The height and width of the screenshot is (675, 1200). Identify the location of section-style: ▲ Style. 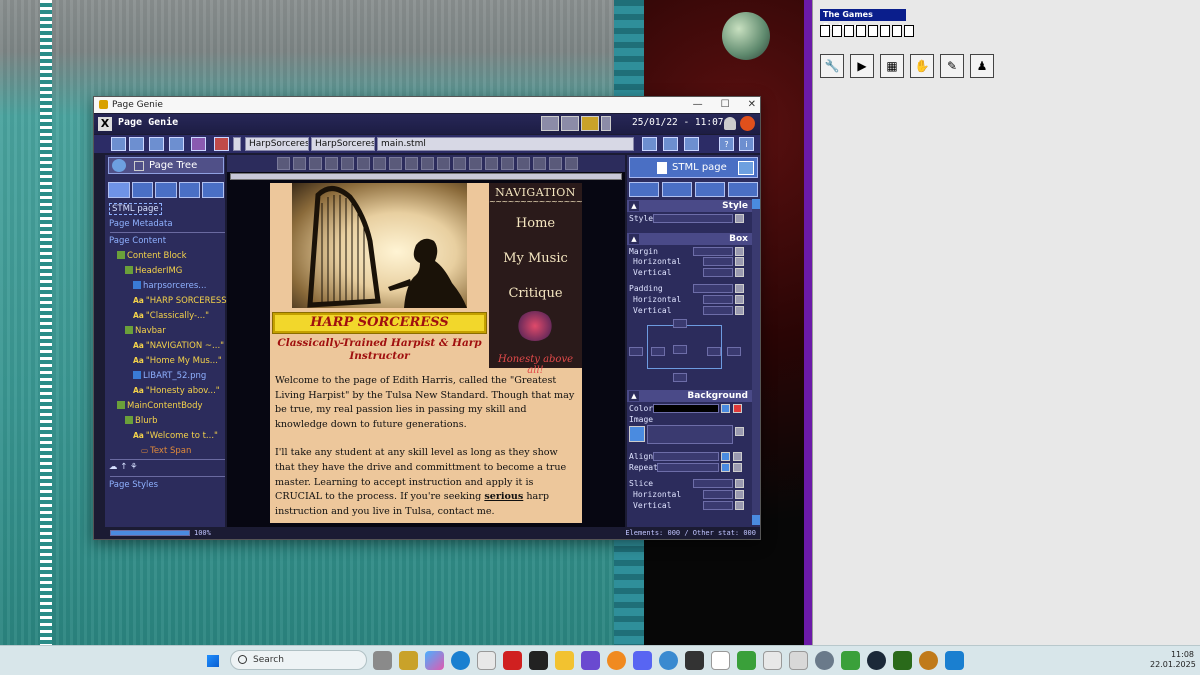
(689, 206).